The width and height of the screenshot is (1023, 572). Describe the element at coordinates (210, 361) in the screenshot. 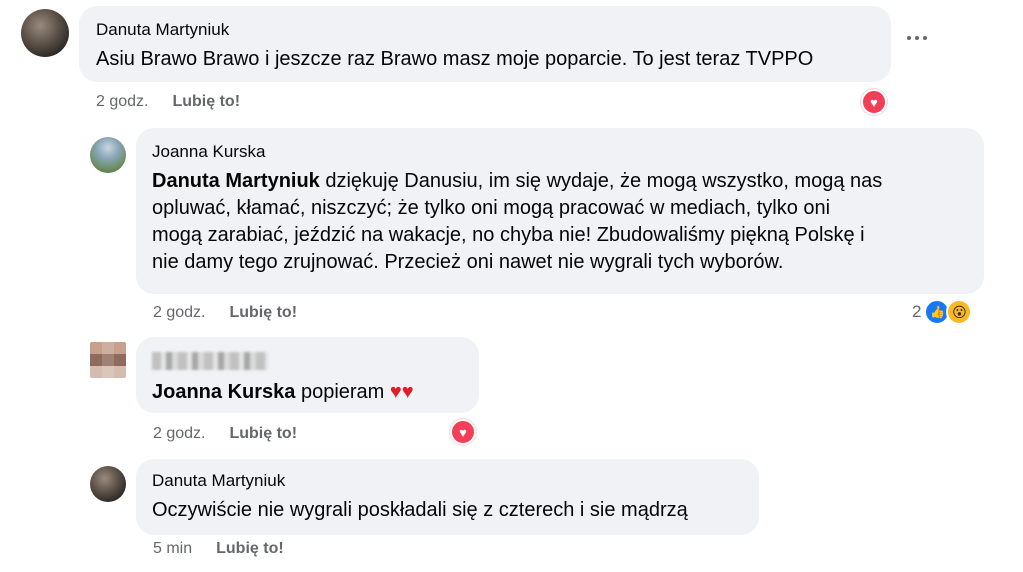

I see `blurred-author-name` at that location.